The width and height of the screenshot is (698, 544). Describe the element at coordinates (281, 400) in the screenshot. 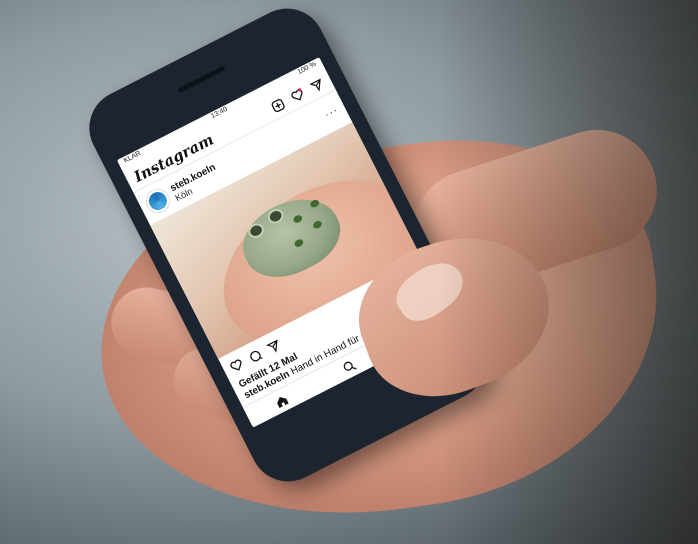

I see `home-icon` at that location.